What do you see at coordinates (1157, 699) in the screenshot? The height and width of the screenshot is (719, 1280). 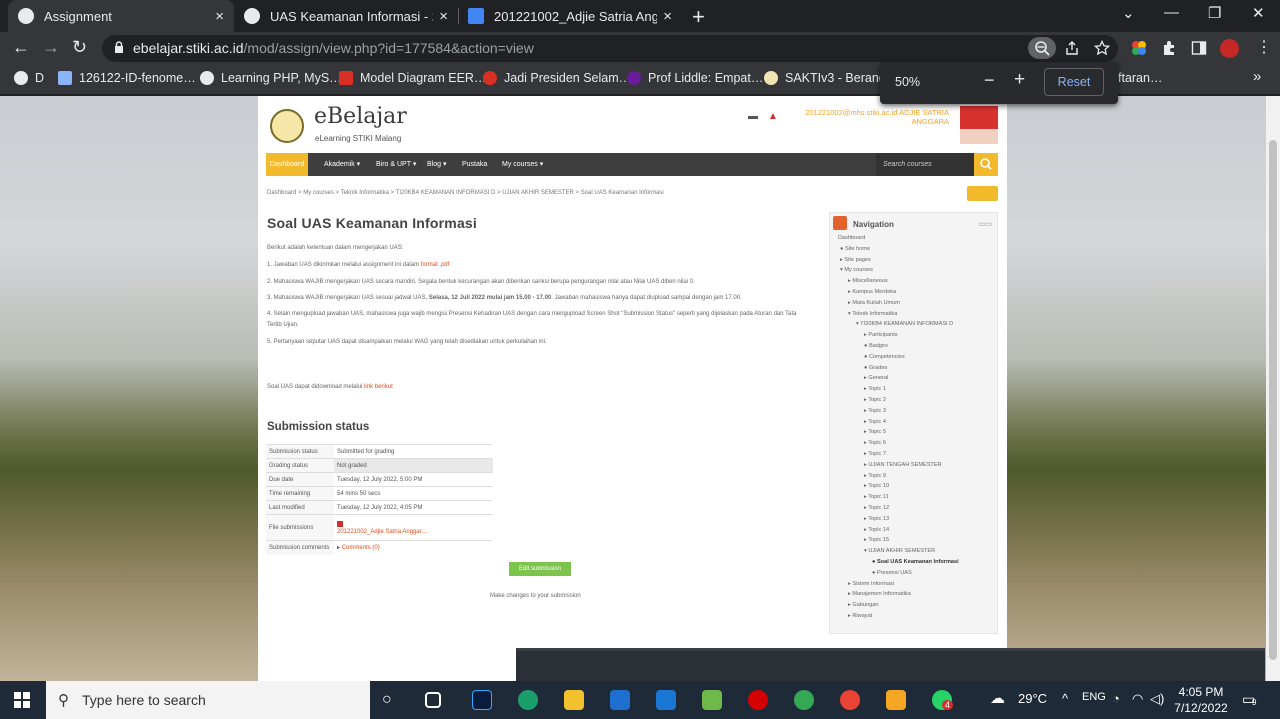 I see `volume-icon: ◁)` at bounding box center [1157, 699].